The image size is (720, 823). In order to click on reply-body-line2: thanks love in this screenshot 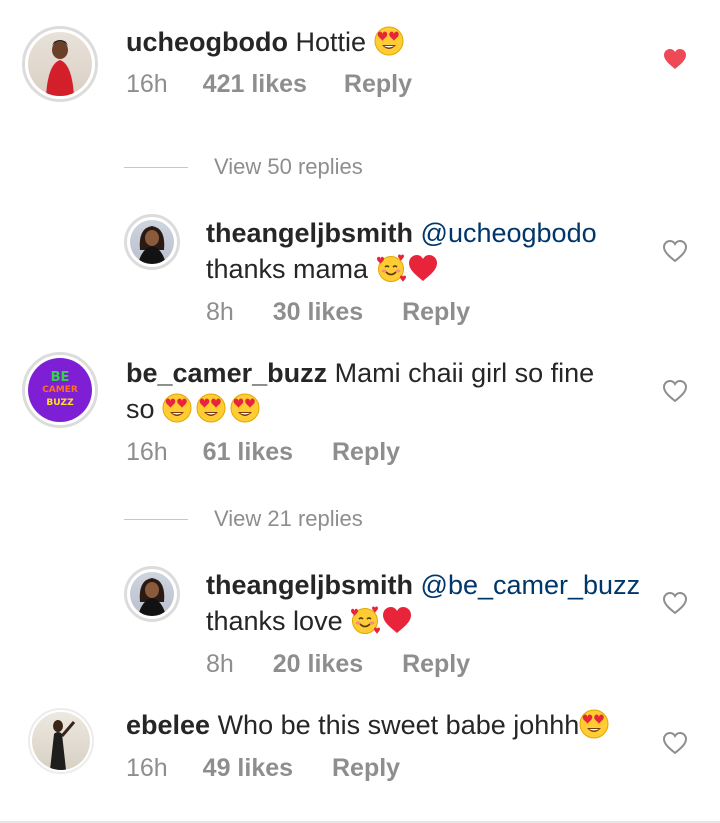, I will do `click(309, 621)`.